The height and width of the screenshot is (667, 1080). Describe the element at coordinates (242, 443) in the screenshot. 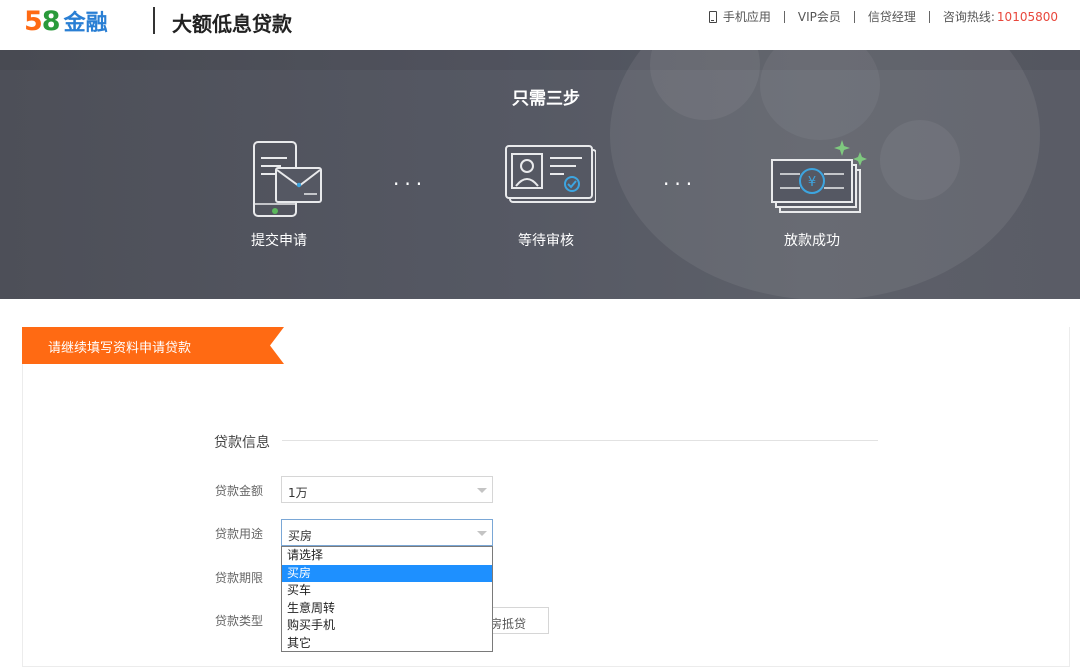

I see `loan-info-section-title: 贷款信息` at that location.